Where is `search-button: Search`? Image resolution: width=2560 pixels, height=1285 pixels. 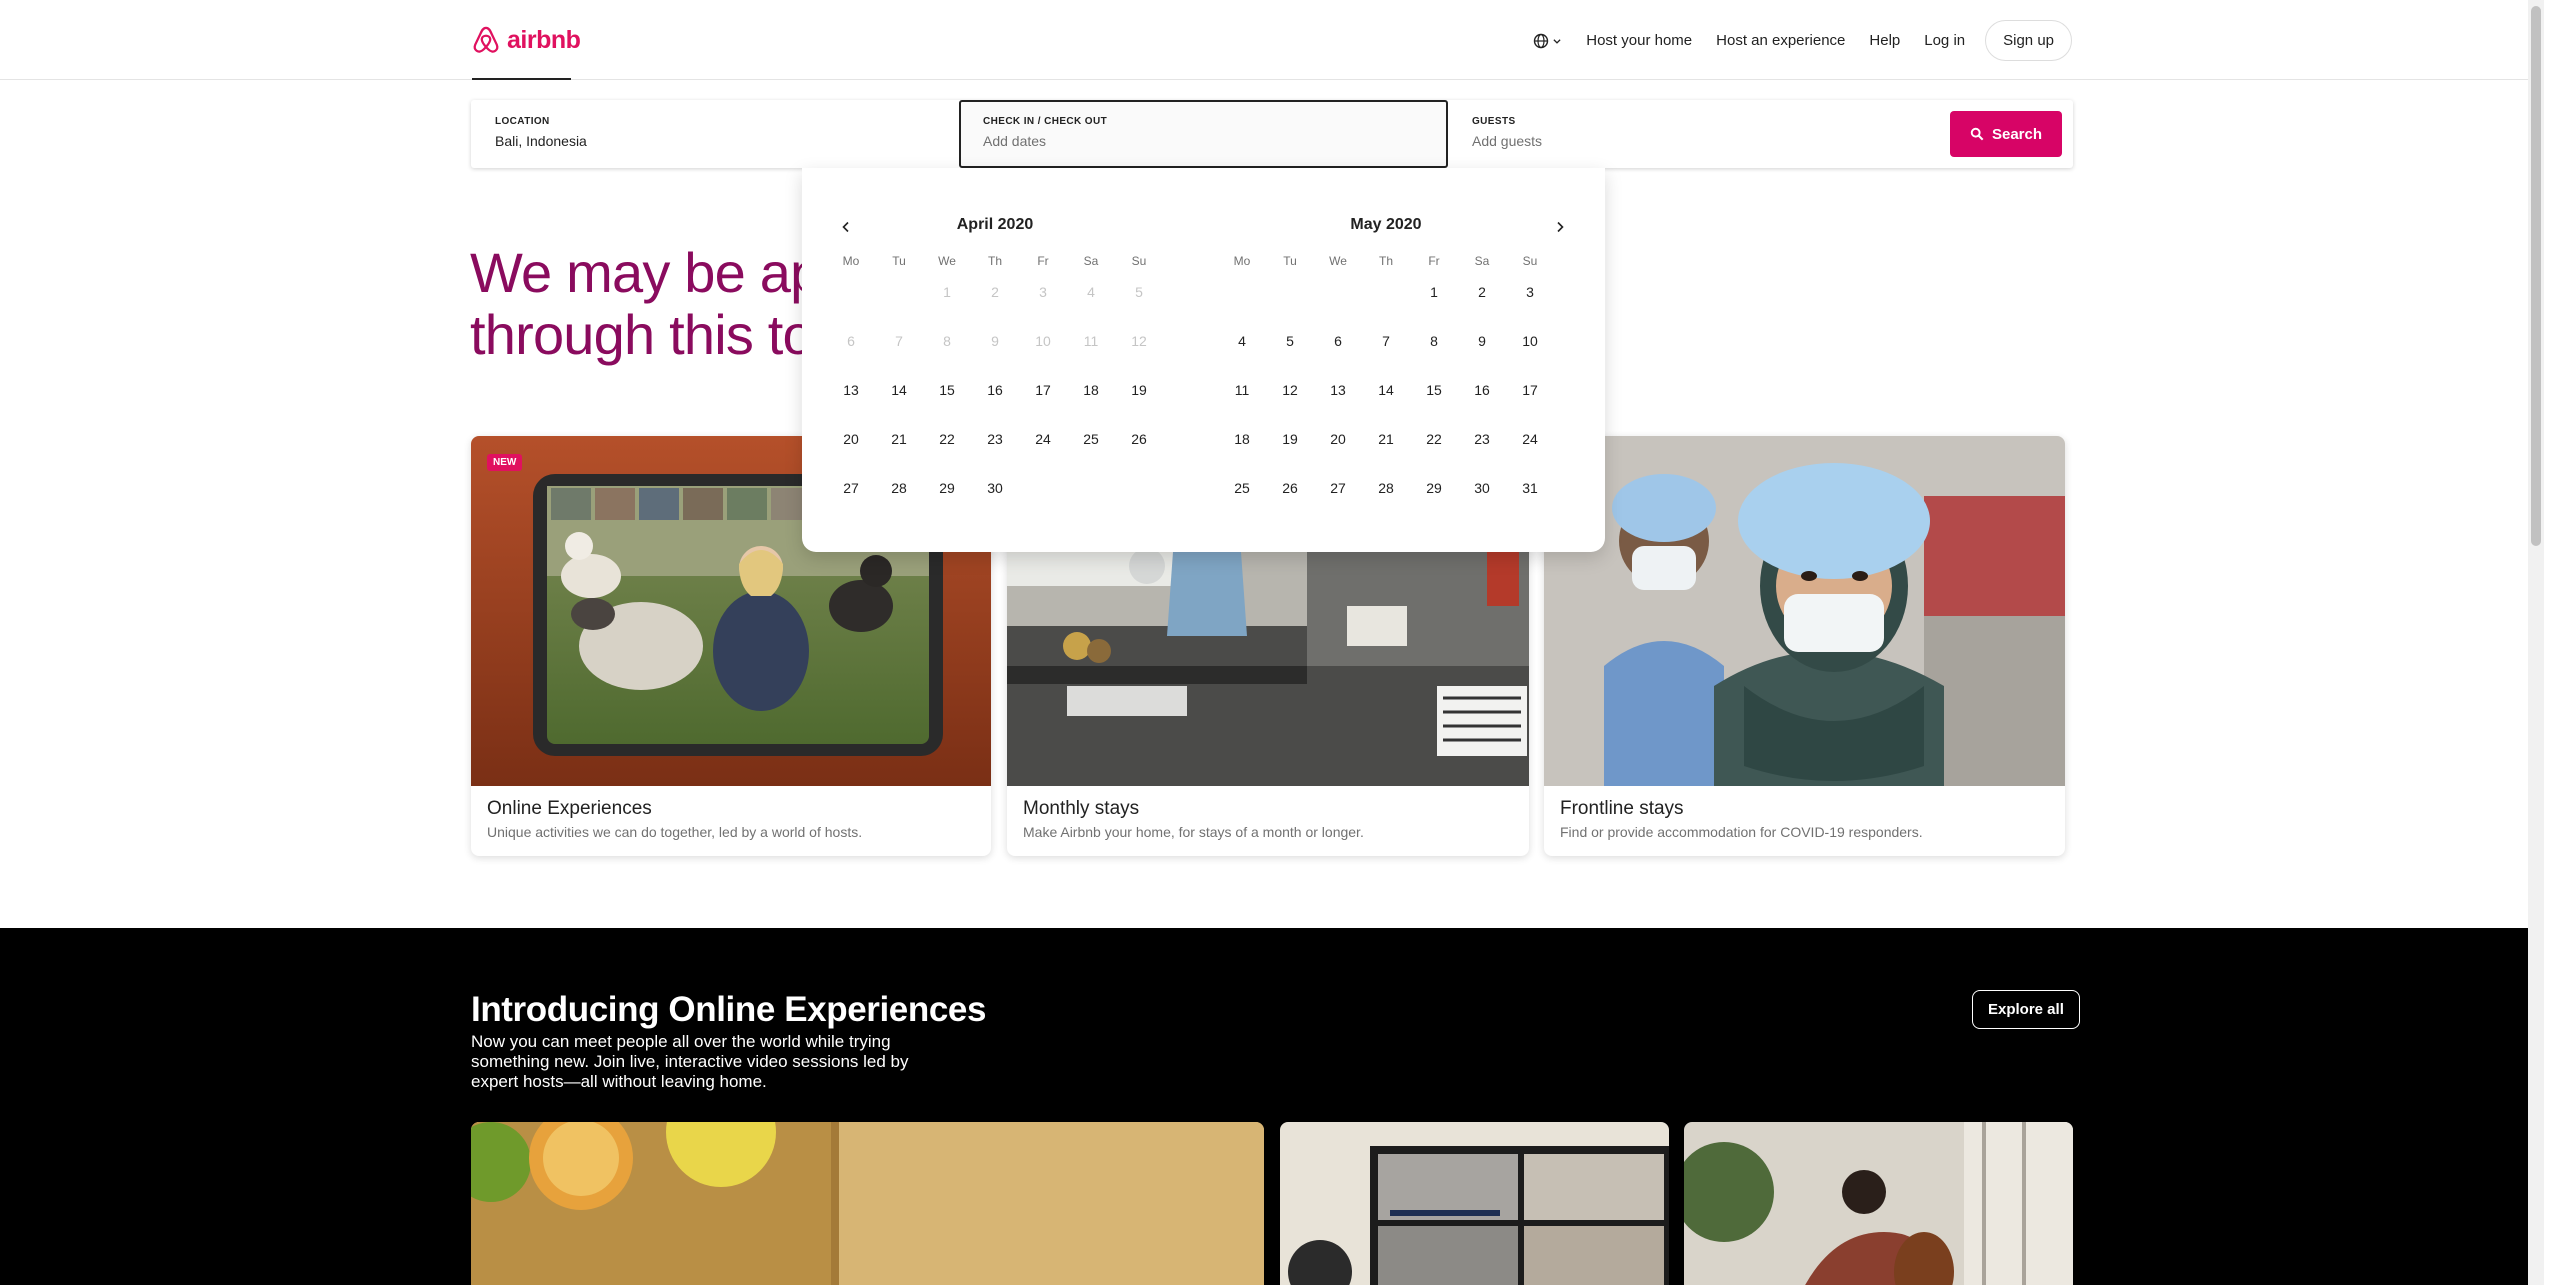
search-button: Search is located at coordinates (2006, 134).